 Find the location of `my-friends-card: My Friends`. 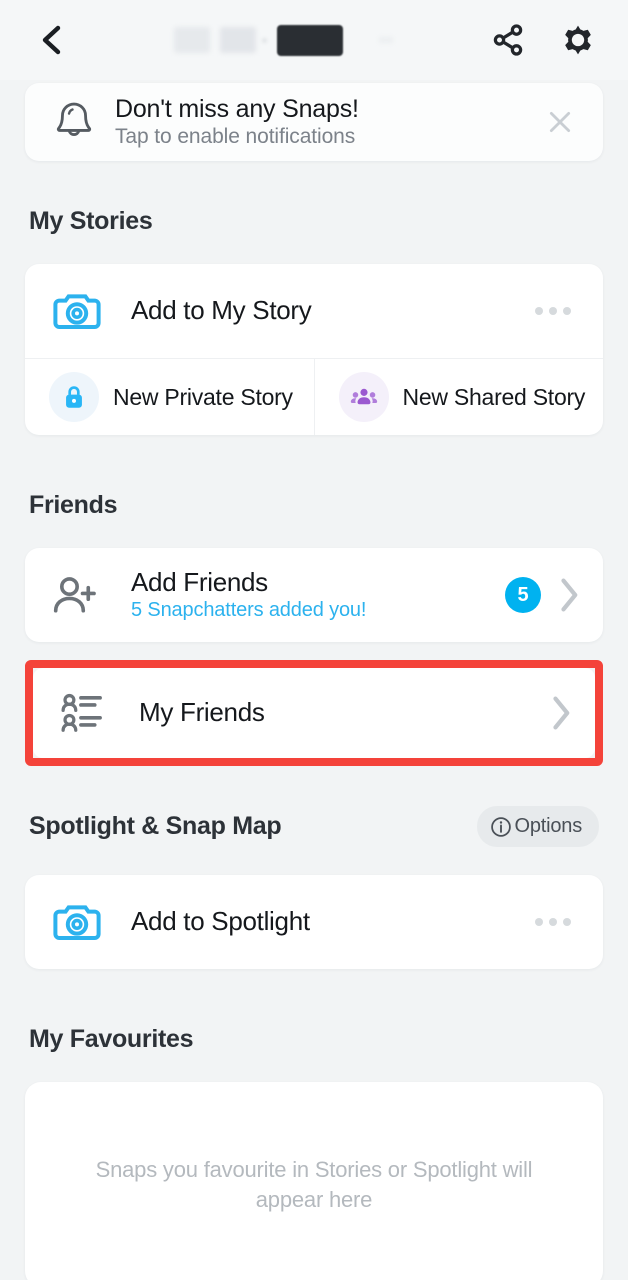

my-friends-card: My Friends is located at coordinates (314, 713).